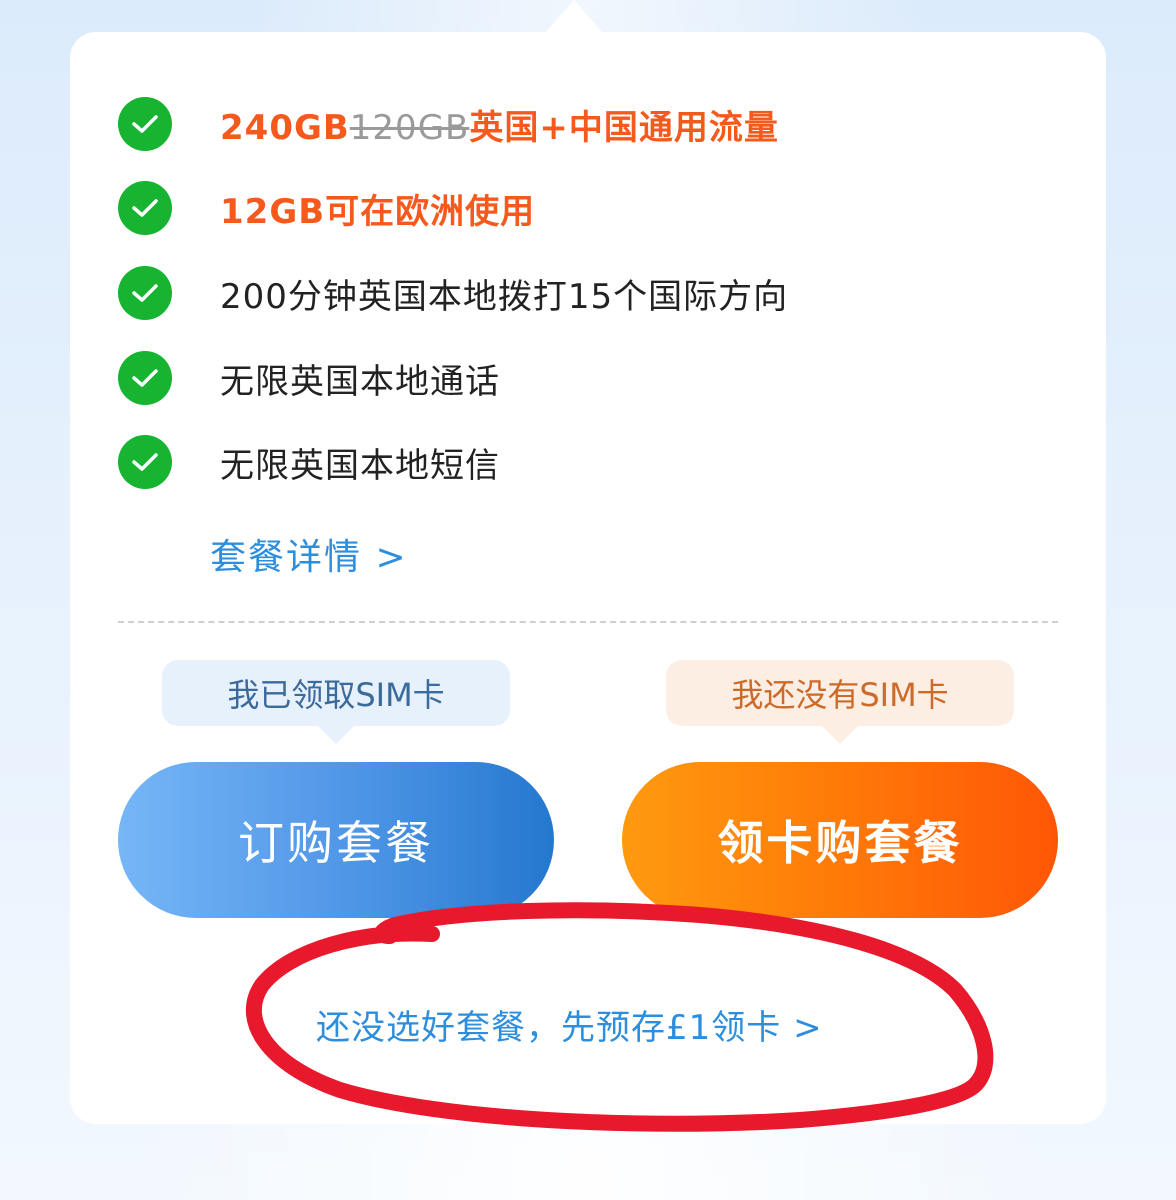  What do you see at coordinates (574, 17) in the screenshot?
I see `card-pointer` at bounding box center [574, 17].